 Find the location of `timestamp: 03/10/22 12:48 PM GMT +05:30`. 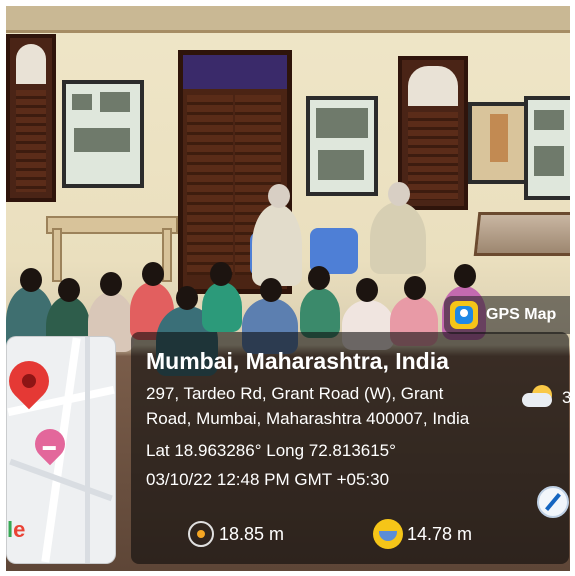

timestamp: 03/10/22 12:48 PM GMT +05:30 is located at coordinates (268, 479).